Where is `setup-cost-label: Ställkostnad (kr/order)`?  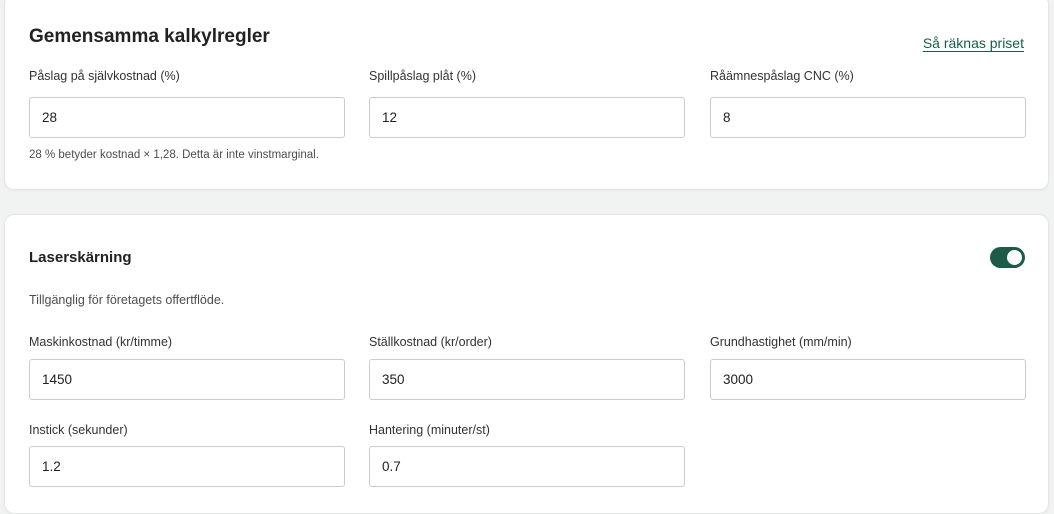 setup-cost-label: Ställkostnad (kr/order) is located at coordinates (430, 342).